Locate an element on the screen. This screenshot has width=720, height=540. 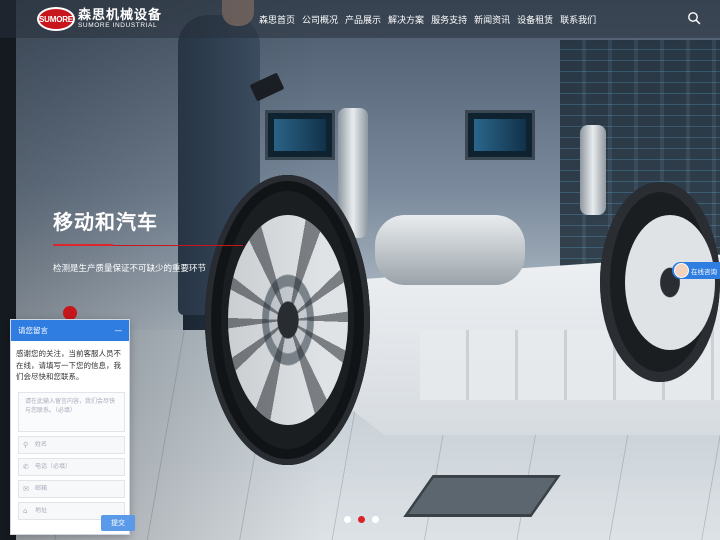
main-nav: 森思首页 公司概况 产品展示 解决方案 服务支持 新闻资讯 设备租赁 联系我们 is located at coordinates (431, 19).